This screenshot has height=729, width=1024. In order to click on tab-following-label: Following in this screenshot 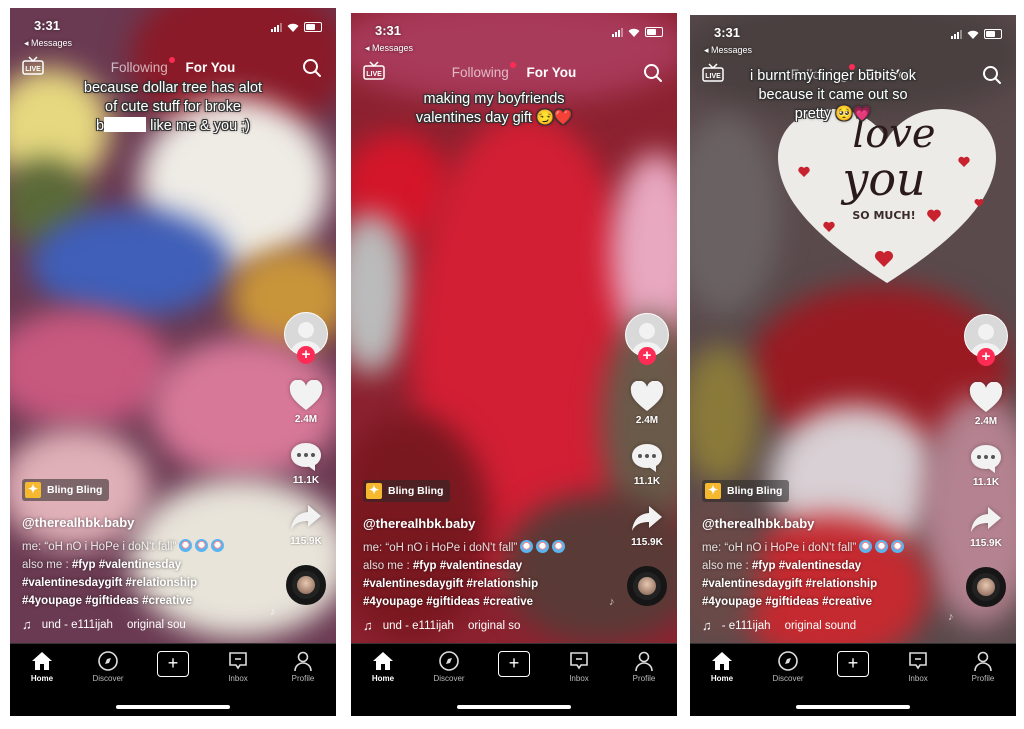, I will do `click(480, 72)`.